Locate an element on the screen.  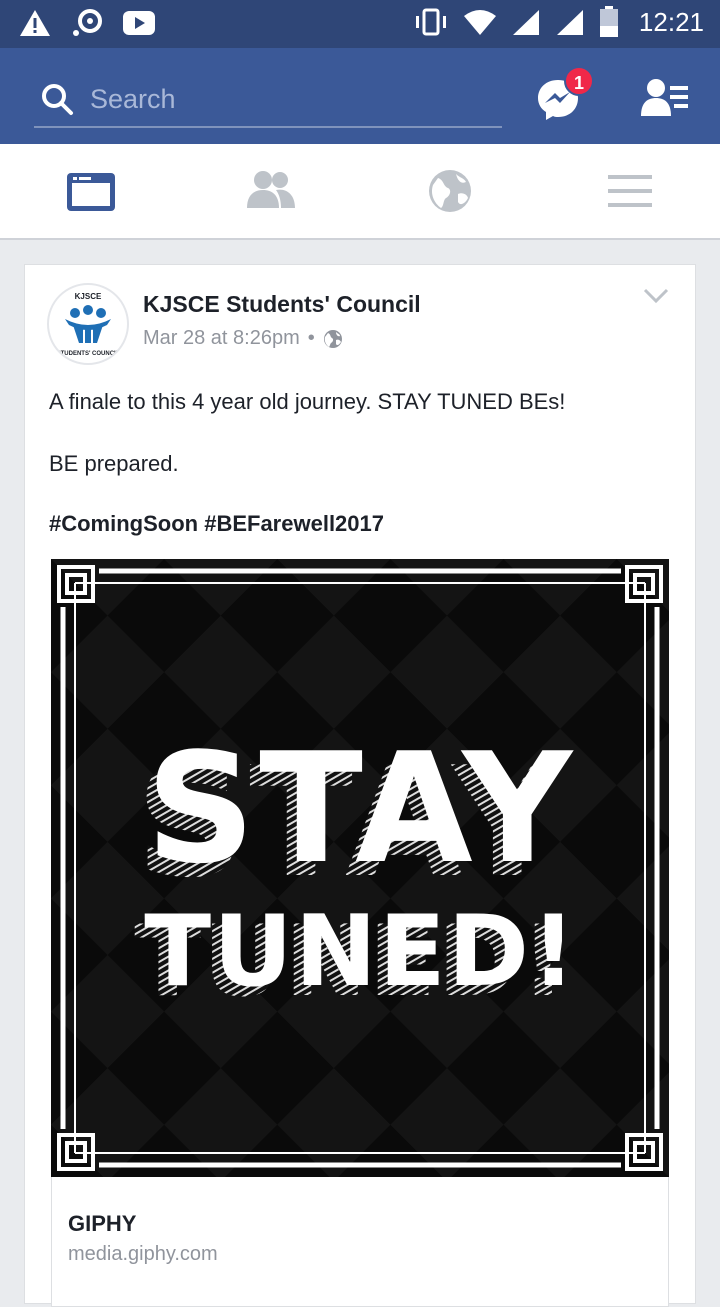
svg-text: STAY is located at coordinates (361, 808).